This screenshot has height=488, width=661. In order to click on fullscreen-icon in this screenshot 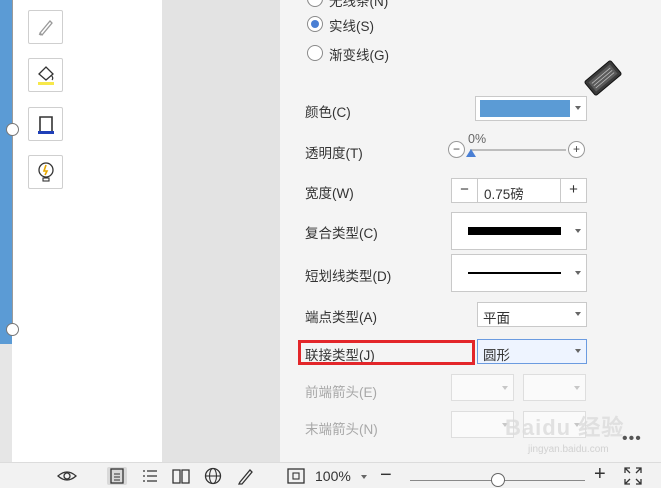, I will do `click(633, 476)`.